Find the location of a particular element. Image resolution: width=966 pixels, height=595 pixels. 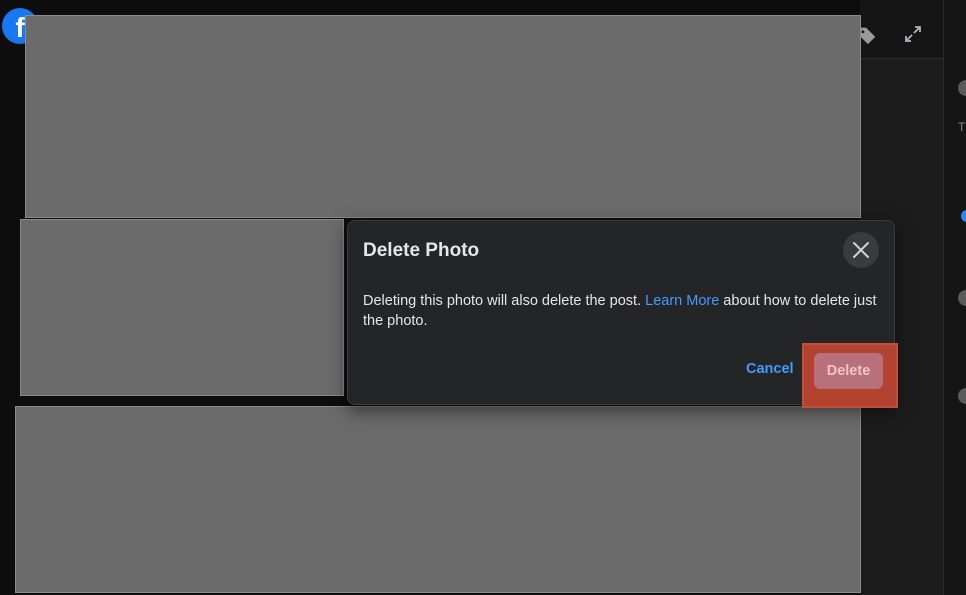

close-button is located at coordinates (861, 250).